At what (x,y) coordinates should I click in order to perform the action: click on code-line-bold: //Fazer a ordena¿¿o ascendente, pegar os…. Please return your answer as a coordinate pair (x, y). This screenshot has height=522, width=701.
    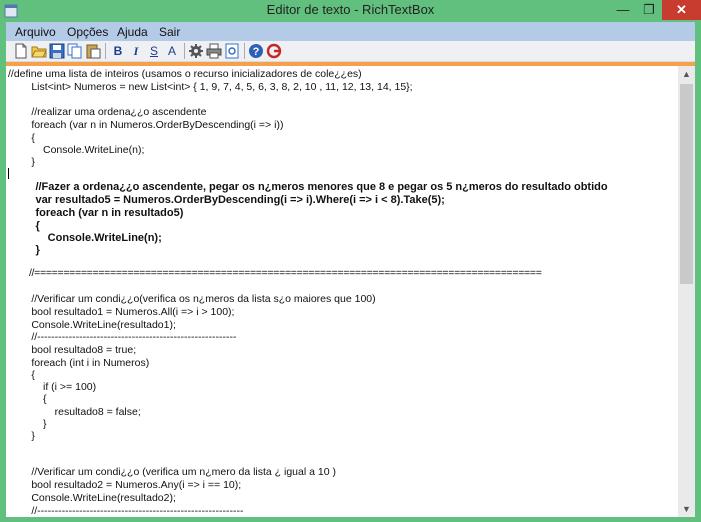
    Looking at the image, I should click on (309, 187).